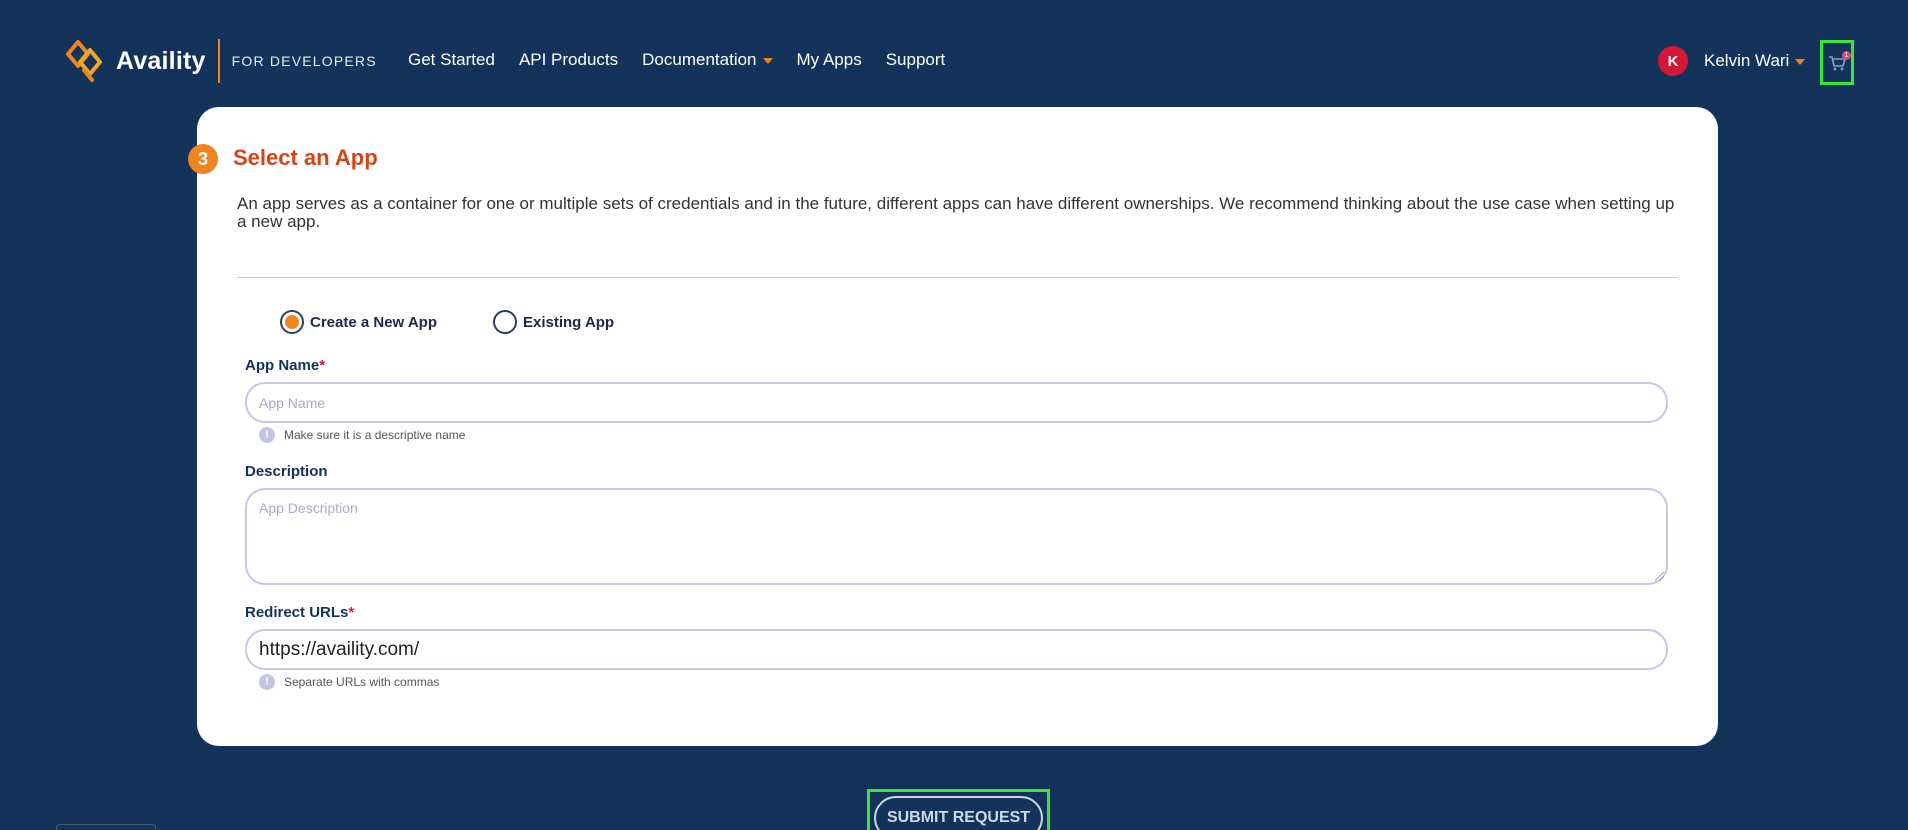 This screenshot has width=1908, height=830. I want to click on nav-label: Support, so click(915, 59).